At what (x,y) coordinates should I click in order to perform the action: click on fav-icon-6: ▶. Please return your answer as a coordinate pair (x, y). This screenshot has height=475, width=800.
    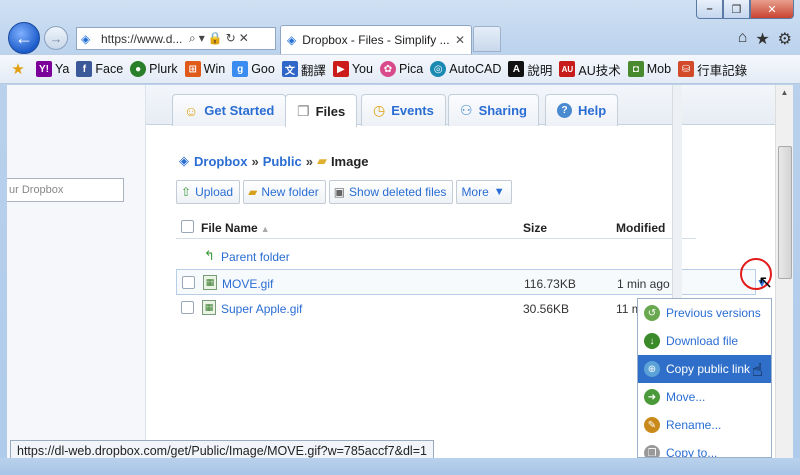
    Looking at the image, I should click on (340, 69).